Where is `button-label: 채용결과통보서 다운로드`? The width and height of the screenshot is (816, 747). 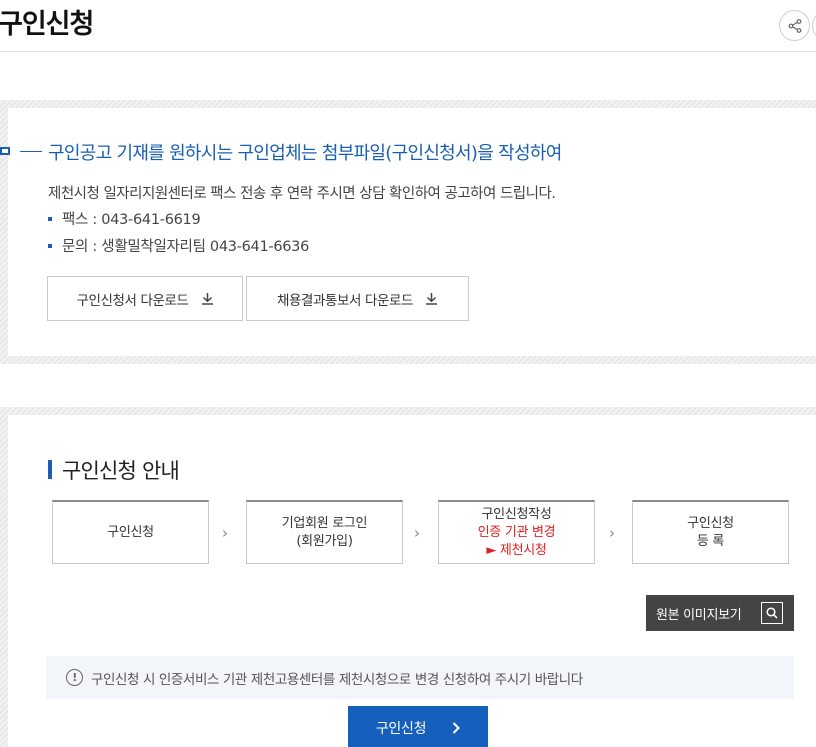
button-label: 채용결과통보서 다운로드 is located at coordinates (345, 300).